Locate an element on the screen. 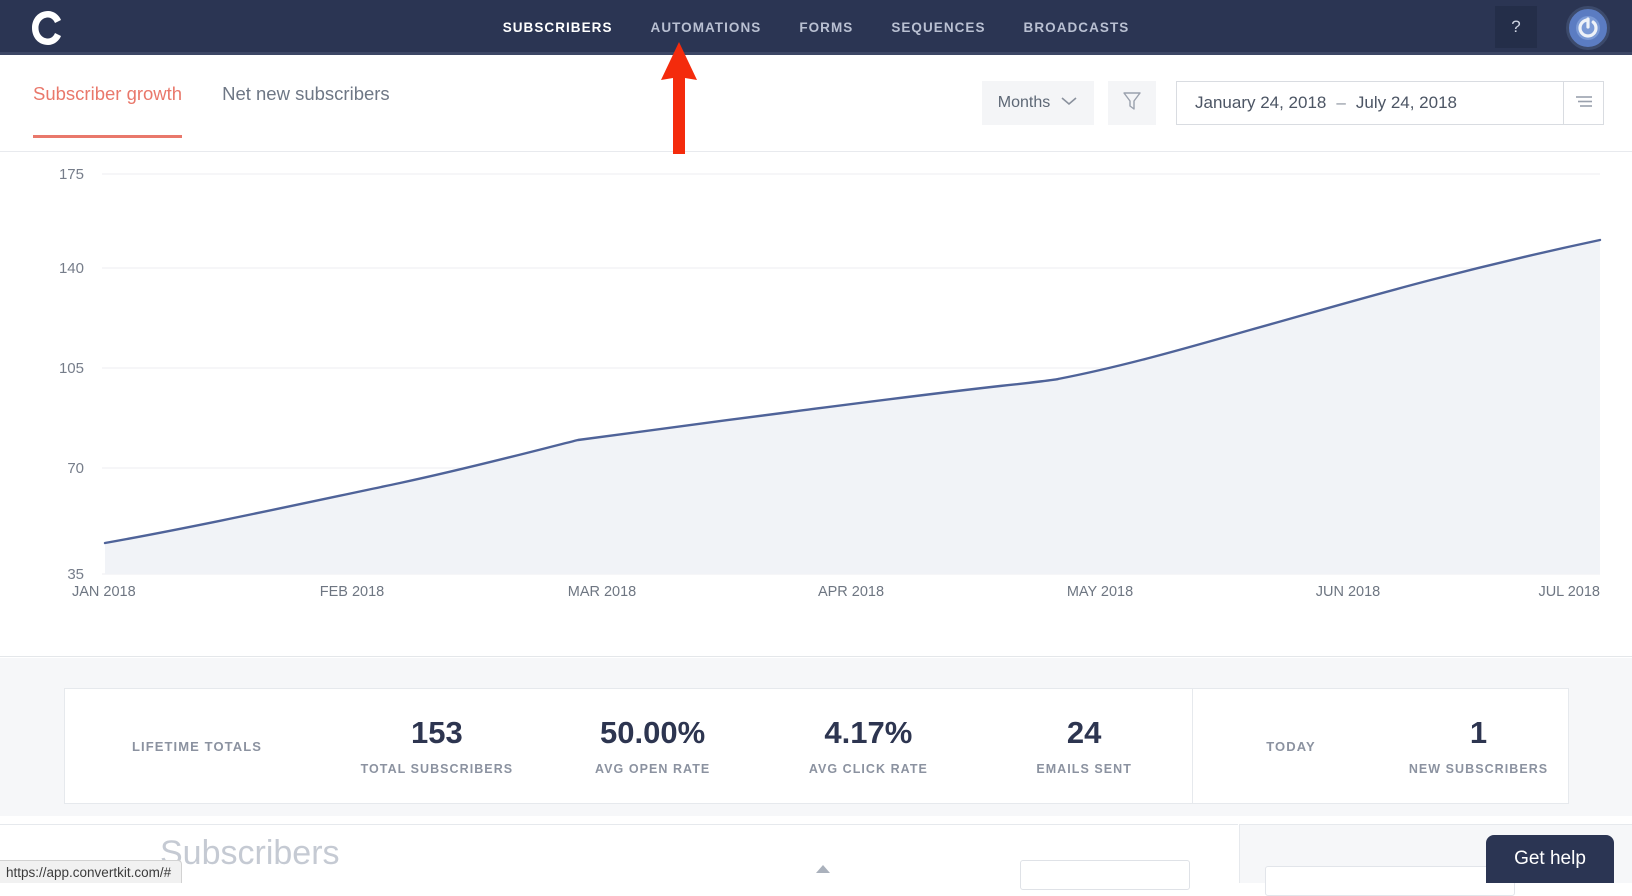 The width and height of the screenshot is (1632, 896). today-label: TODAY is located at coordinates (1291, 746).